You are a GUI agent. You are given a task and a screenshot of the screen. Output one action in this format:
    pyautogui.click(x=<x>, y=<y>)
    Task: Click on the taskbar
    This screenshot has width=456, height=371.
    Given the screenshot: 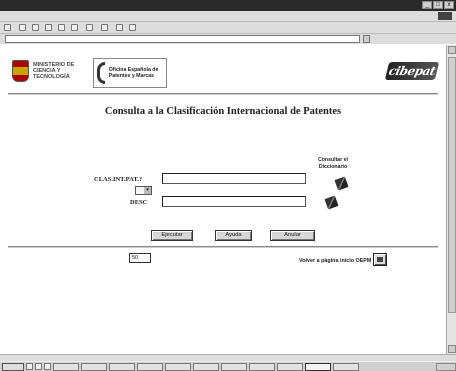 What is the action you would take?
    pyautogui.click(x=228, y=366)
    